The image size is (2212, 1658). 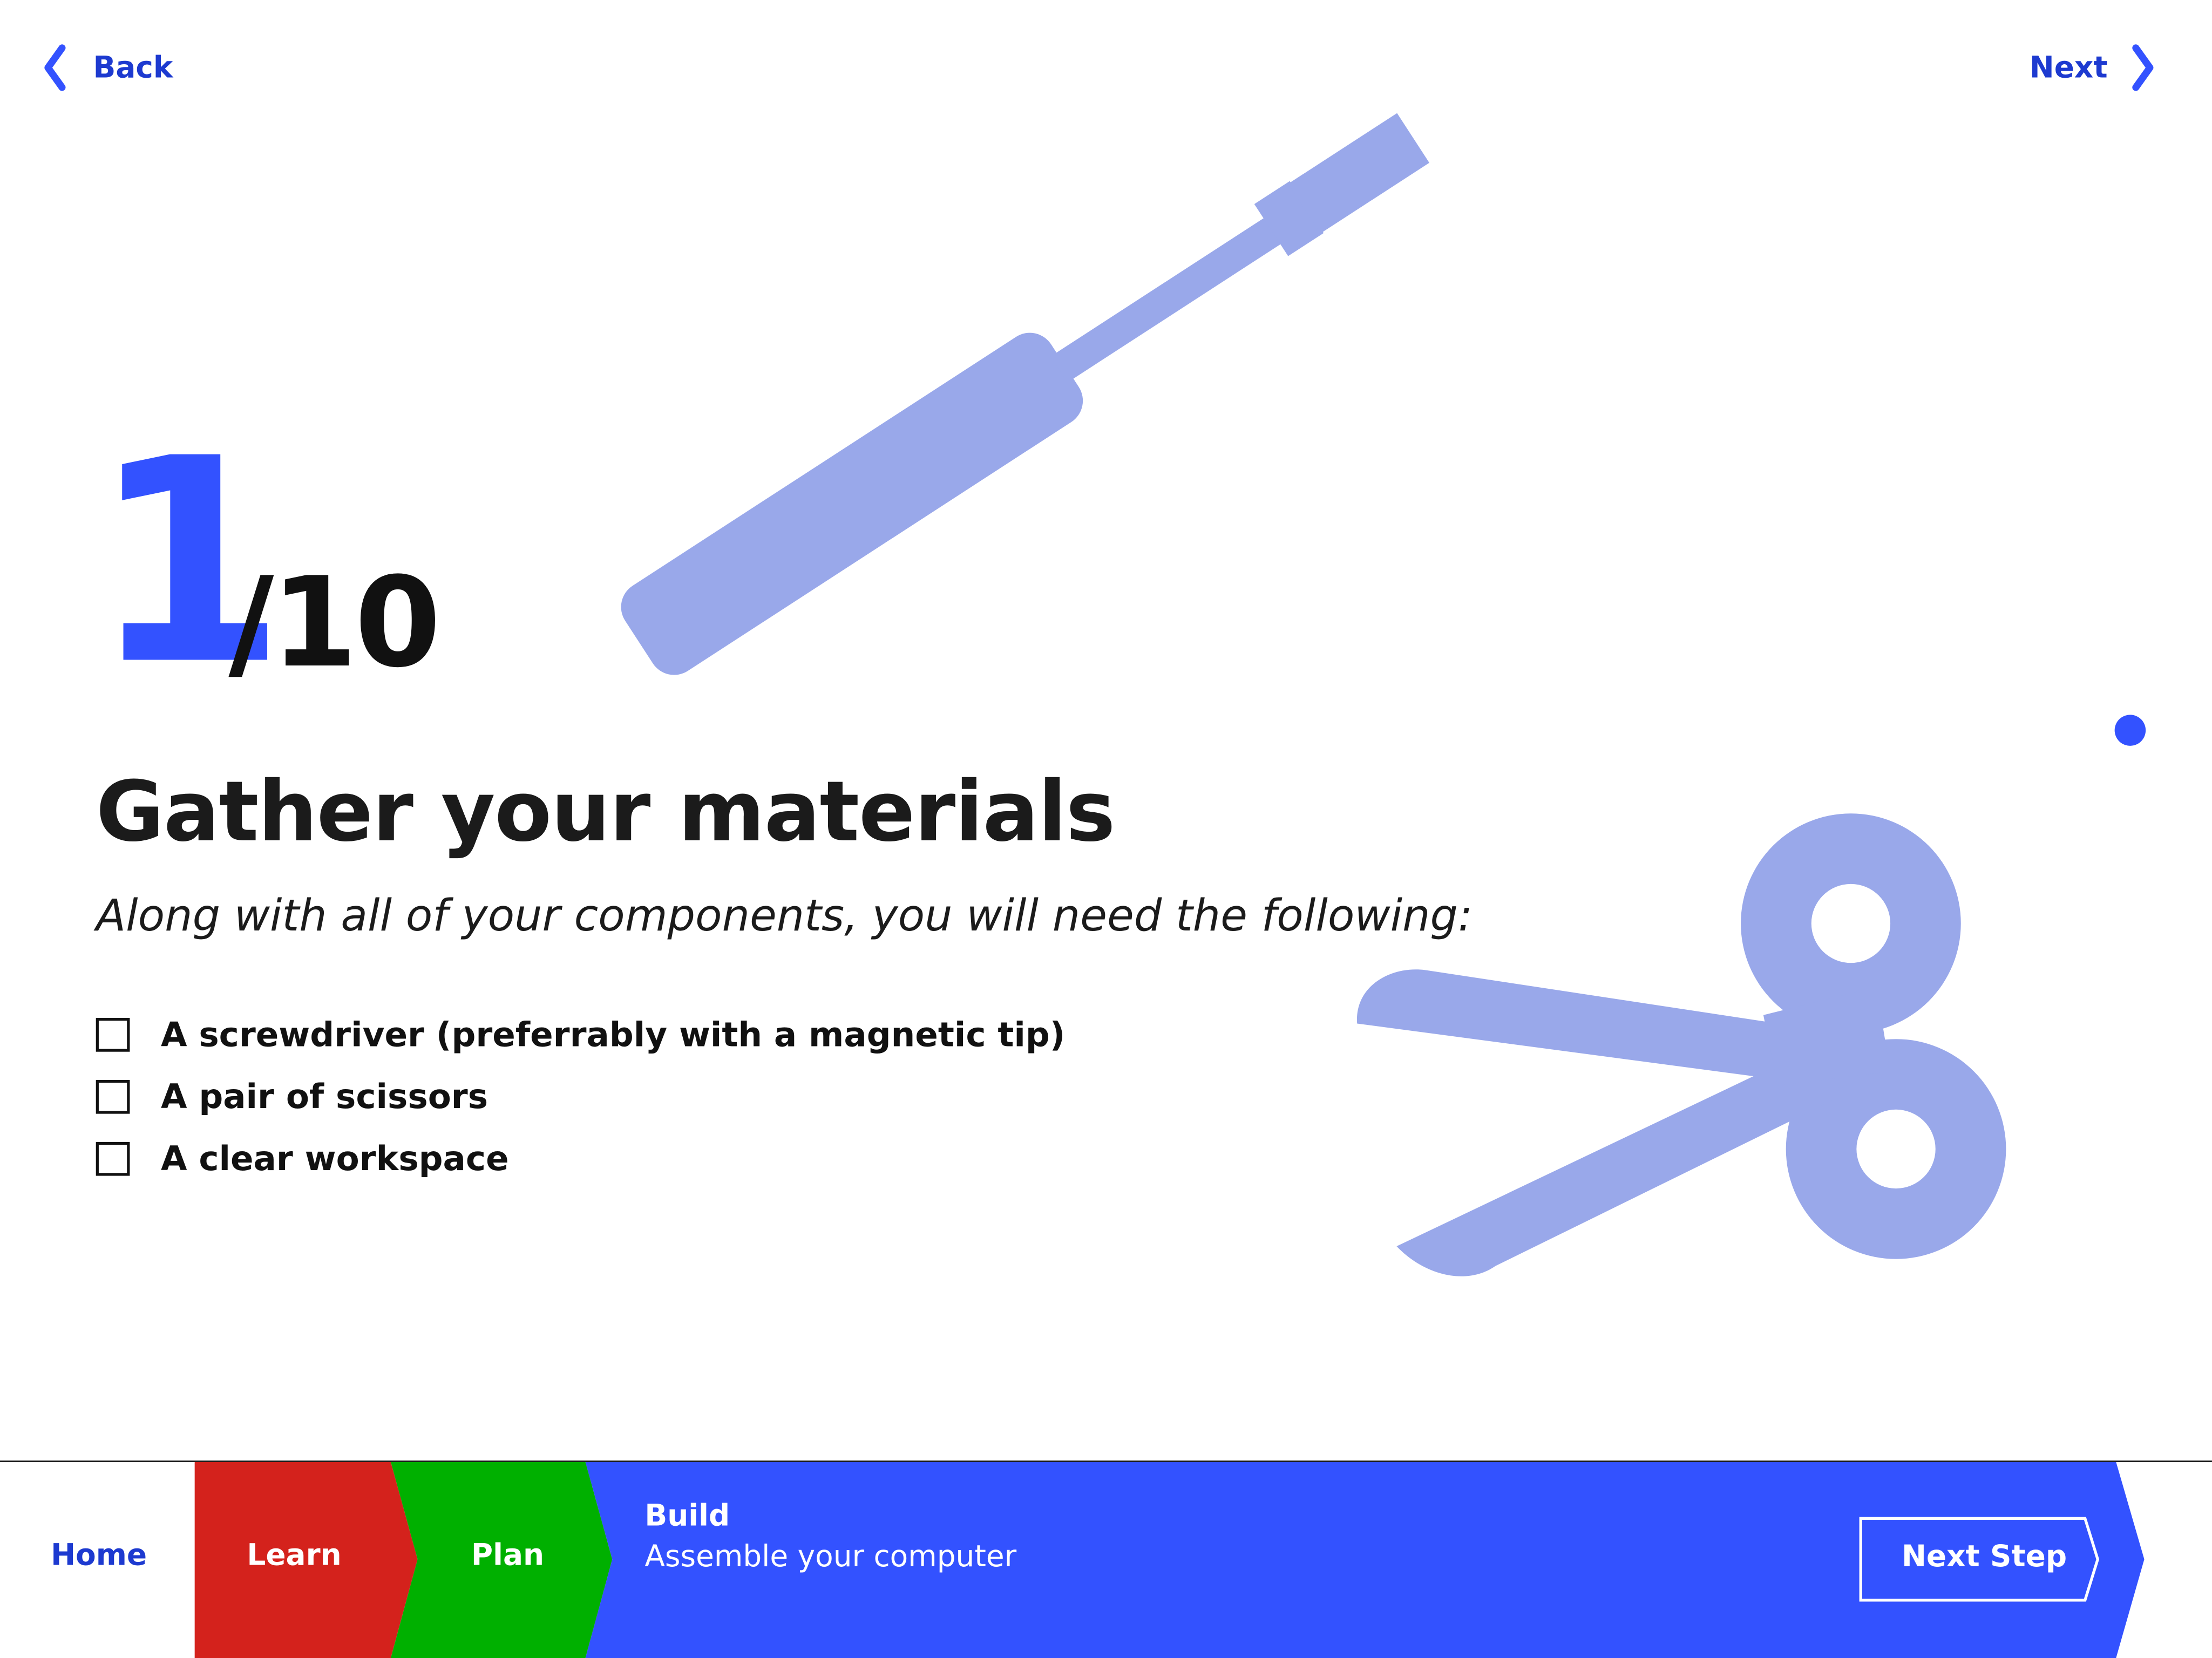 I want to click on stage-build-label: Build, so click(x=687, y=1515).